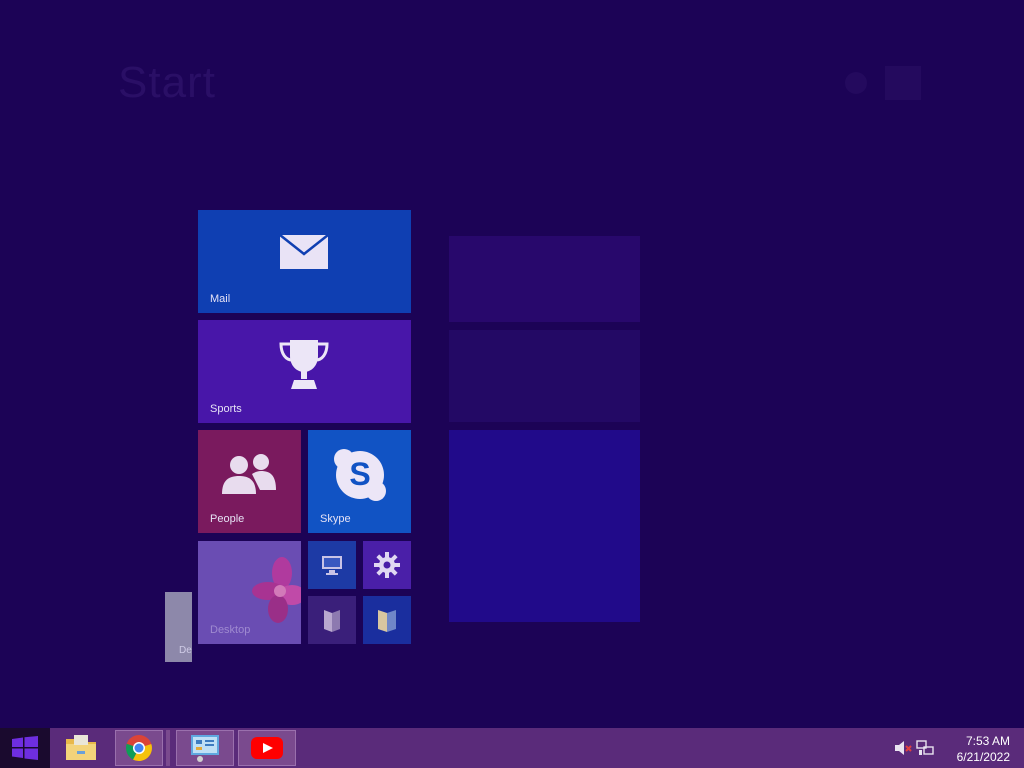 The width and height of the screenshot is (1024, 768). What do you see at coordinates (230, 630) in the screenshot?
I see `tile-label: Desktop` at bounding box center [230, 630].